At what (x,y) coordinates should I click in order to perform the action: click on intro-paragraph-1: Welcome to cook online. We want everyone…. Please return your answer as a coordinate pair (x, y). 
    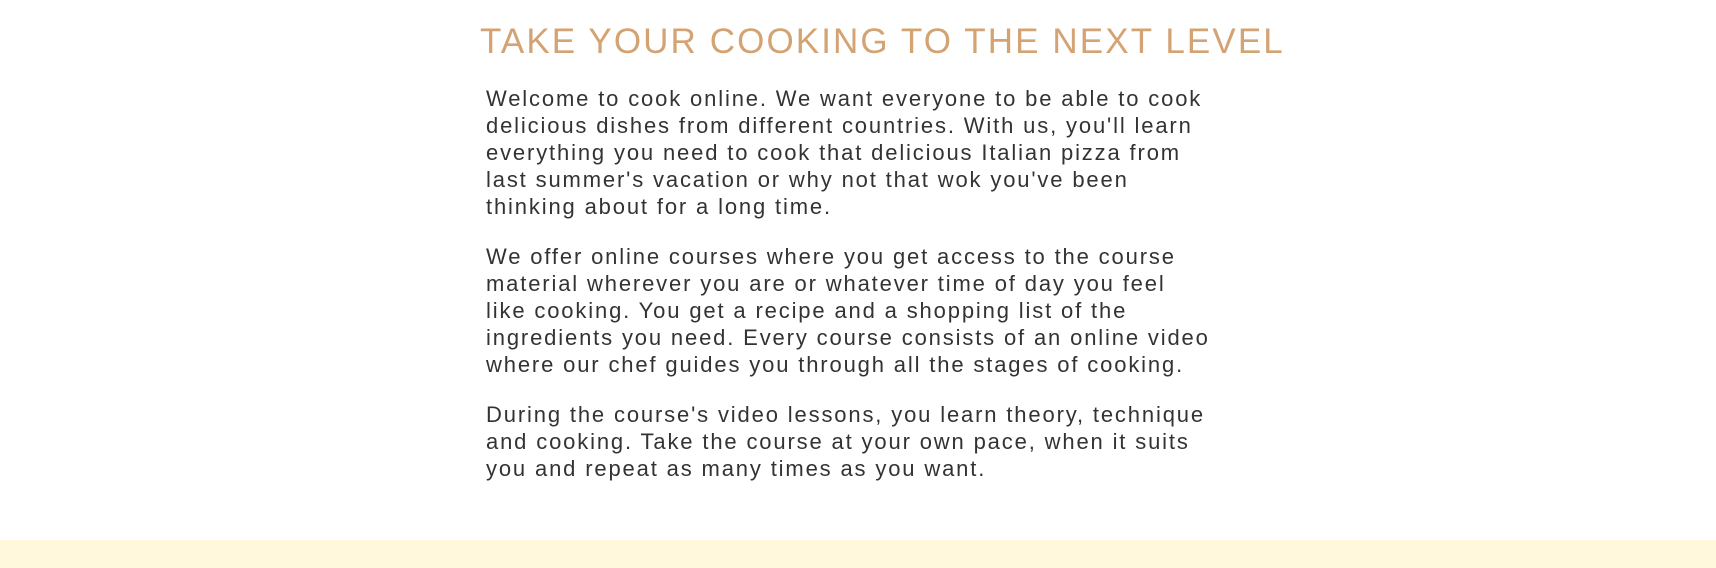
    Looking at the image, I should click on (896, 152).